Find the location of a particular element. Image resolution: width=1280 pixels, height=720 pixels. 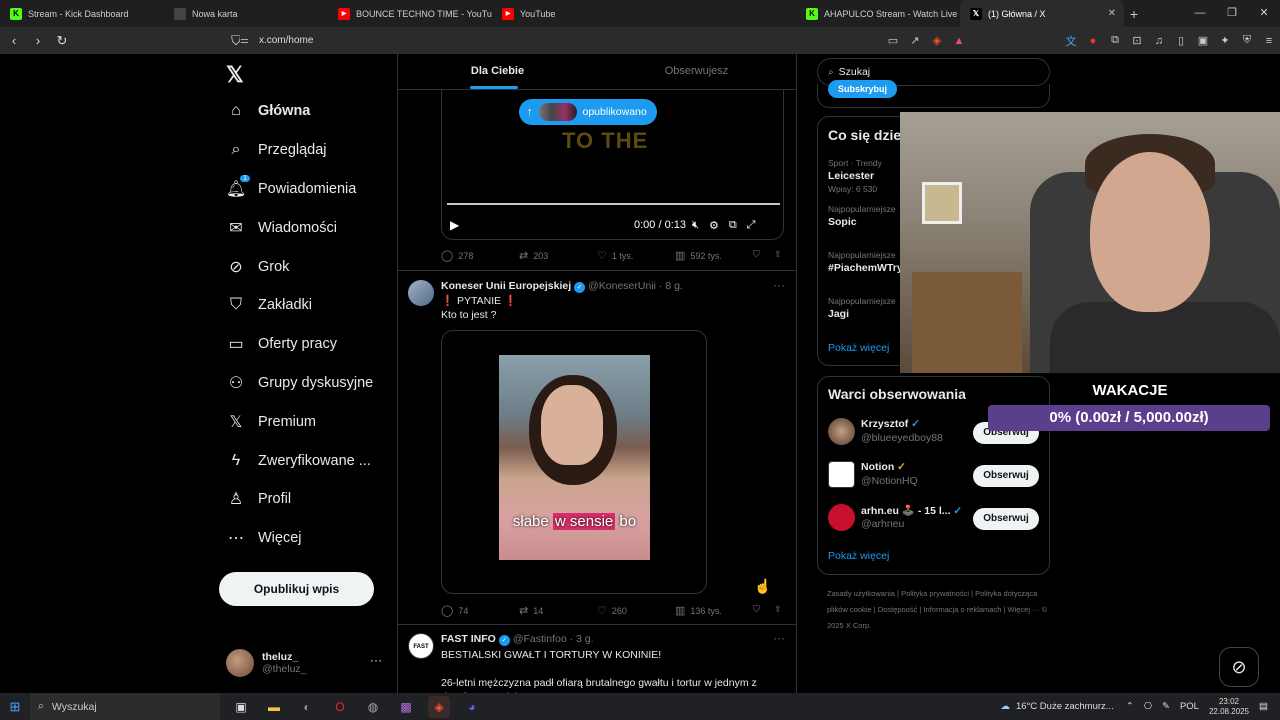

x-logo-icon: 𝕏 is located at coordinates (235, 75).